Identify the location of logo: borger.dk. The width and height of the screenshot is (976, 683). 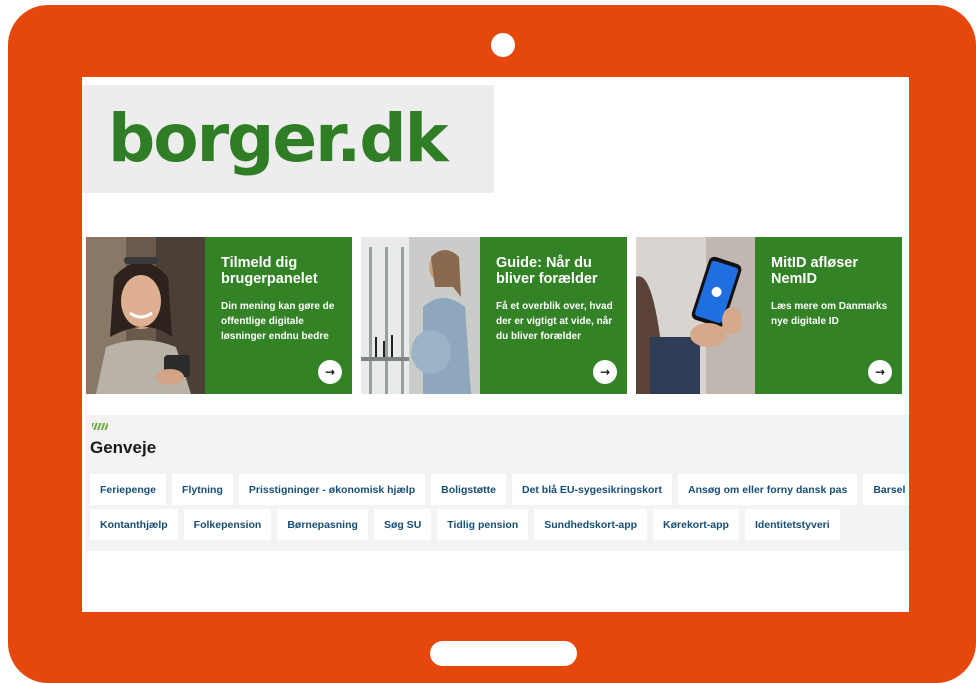
(288, 139).